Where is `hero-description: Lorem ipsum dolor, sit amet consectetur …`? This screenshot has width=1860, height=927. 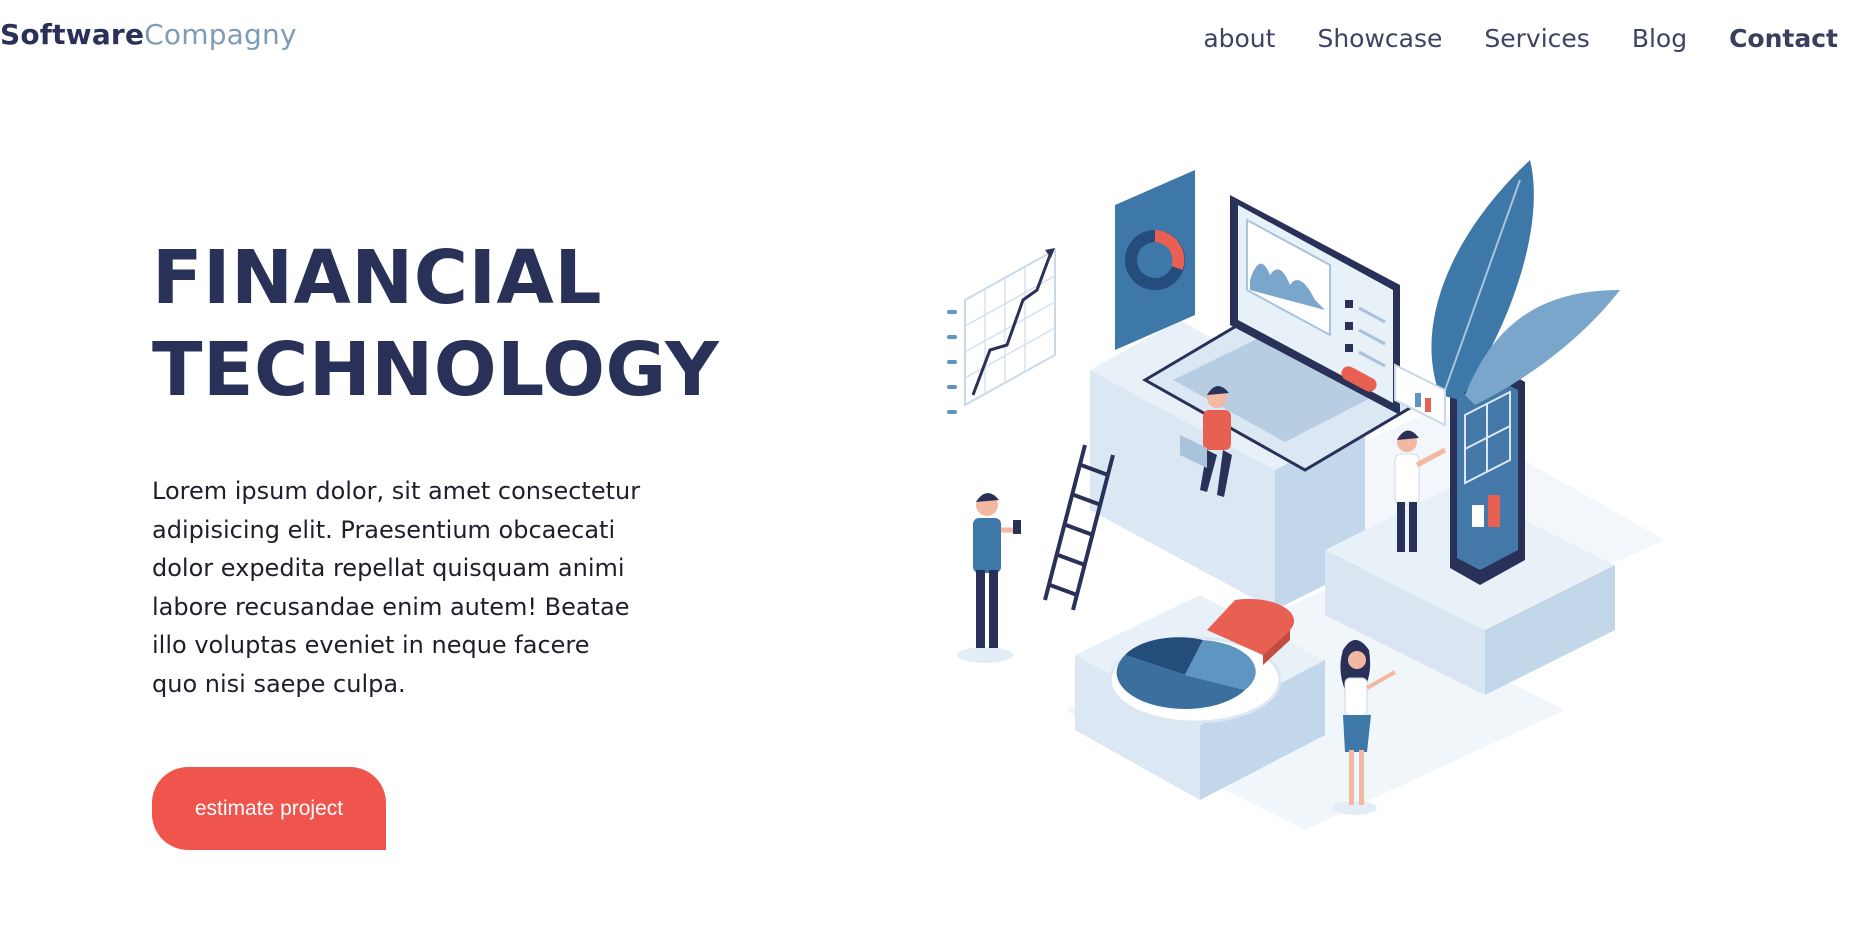 hero-description: Lorem ipsum dolor, sit amet consectetur … is located at coordinates (396, 587).